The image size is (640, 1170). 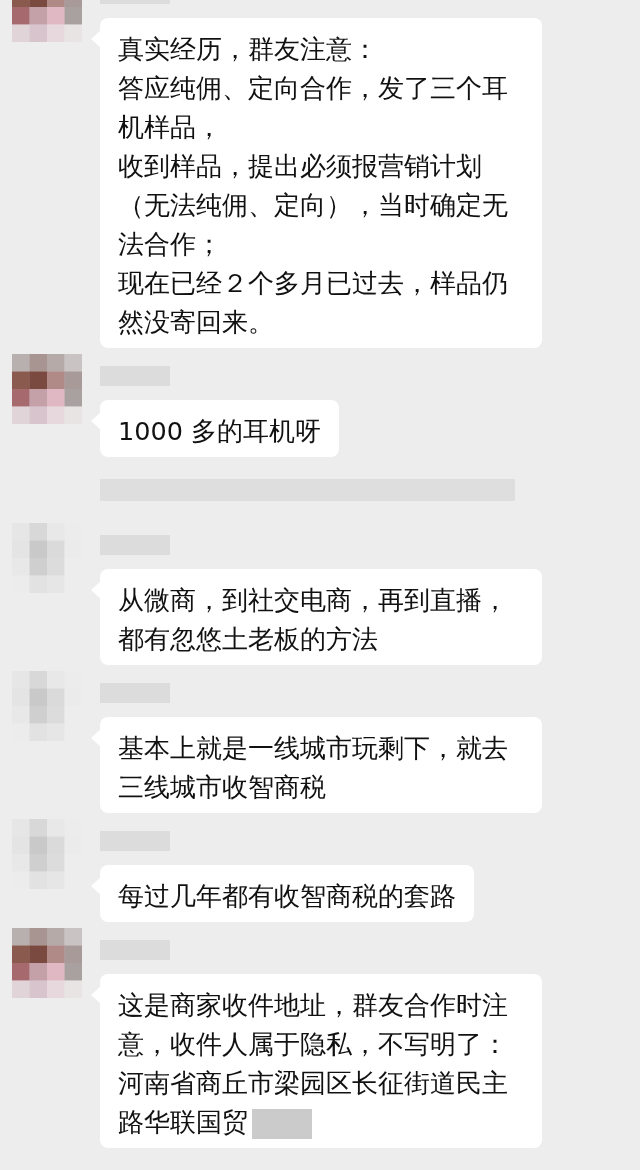 I want to click on message-text: 答应纯佣、定向合作，发了三个耳机样品，, so click(x=313, y=107).